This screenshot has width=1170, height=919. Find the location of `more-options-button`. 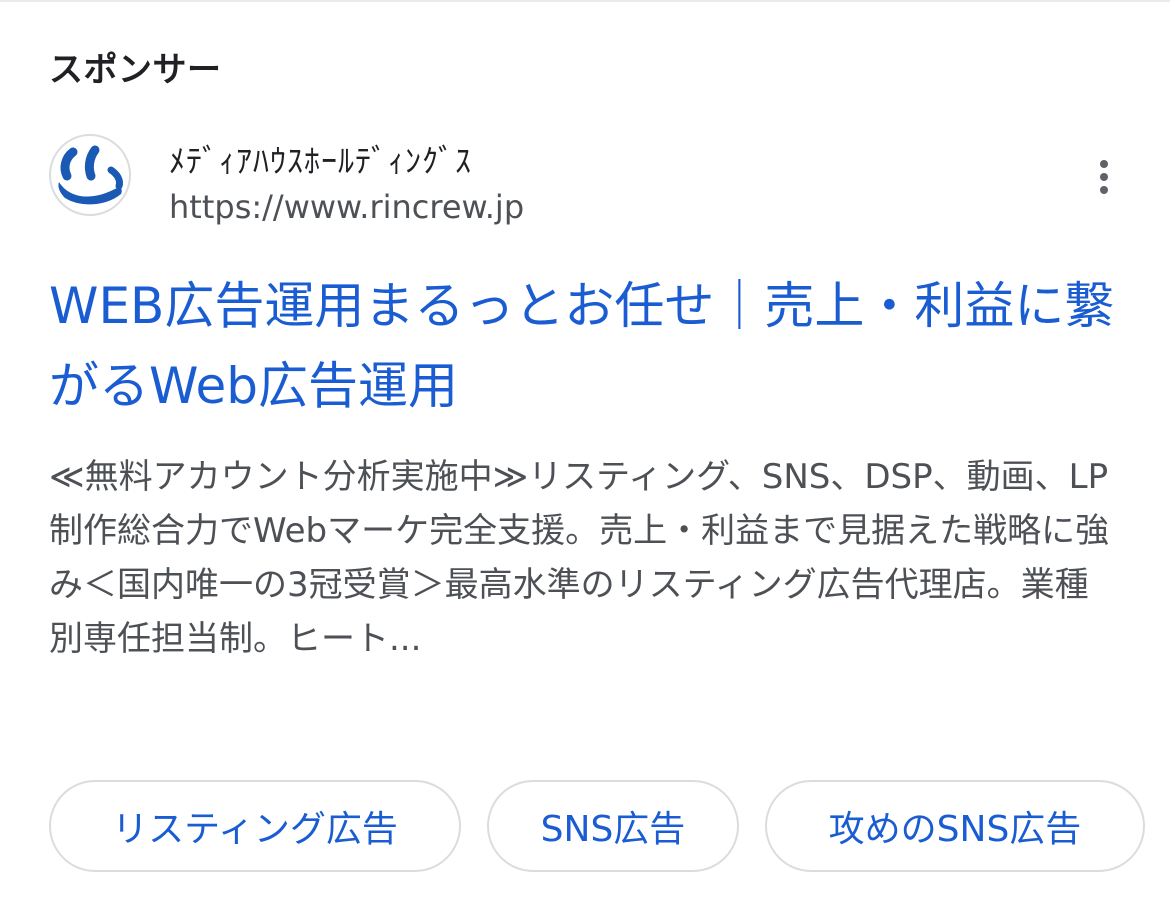

more-options-button is located at coordinates (1104, 177).